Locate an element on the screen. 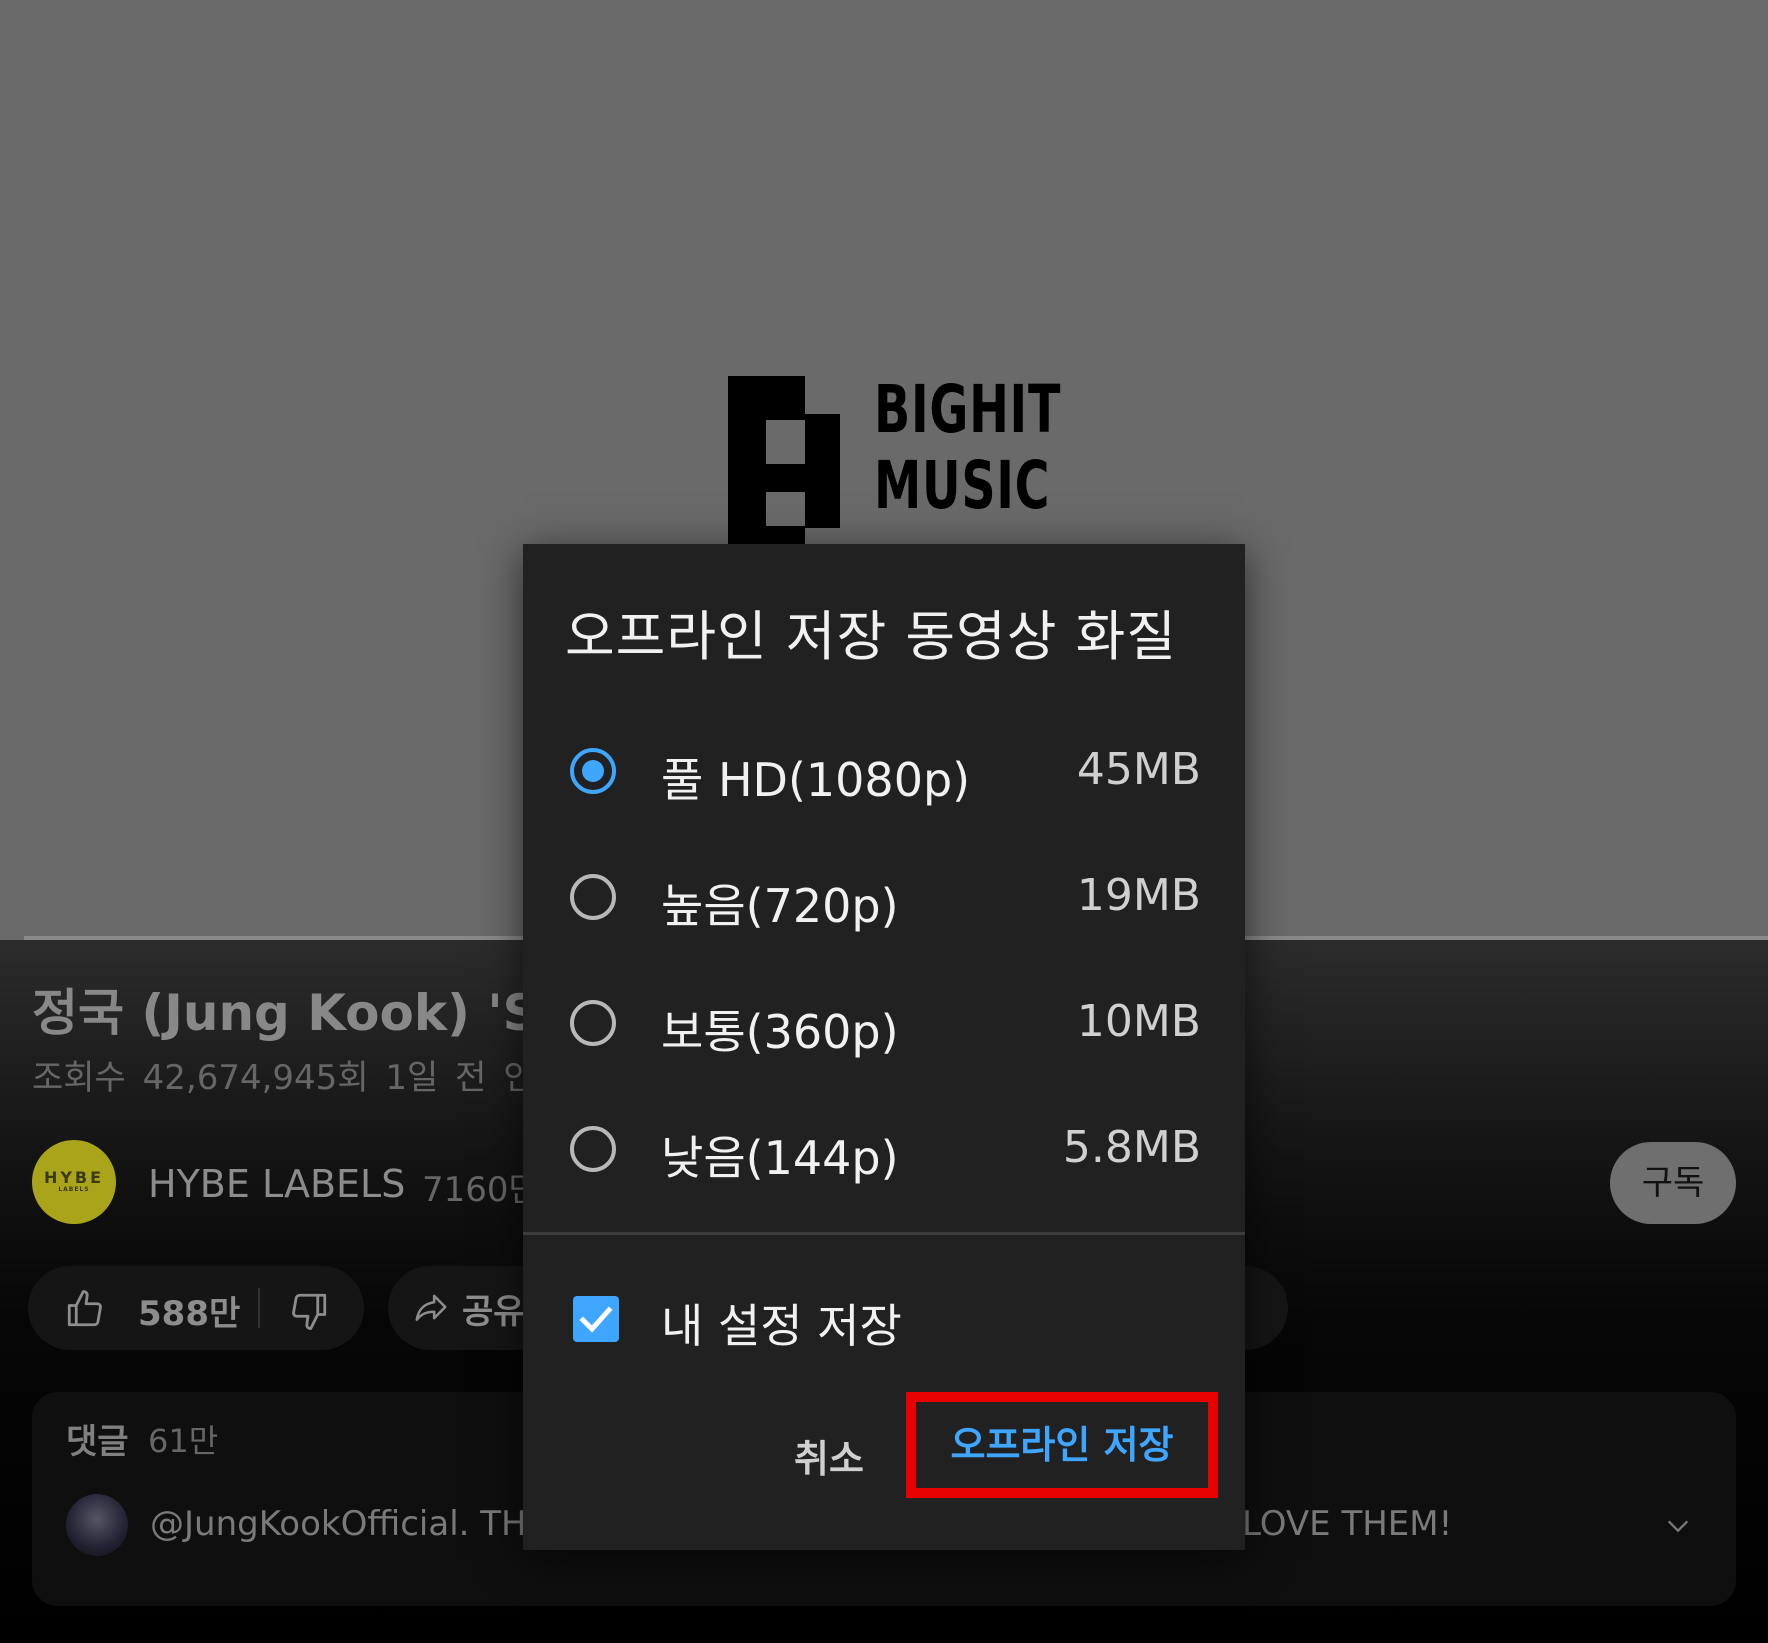  like-dislike-pill: 588만 is located at coordinates (196, 1308).